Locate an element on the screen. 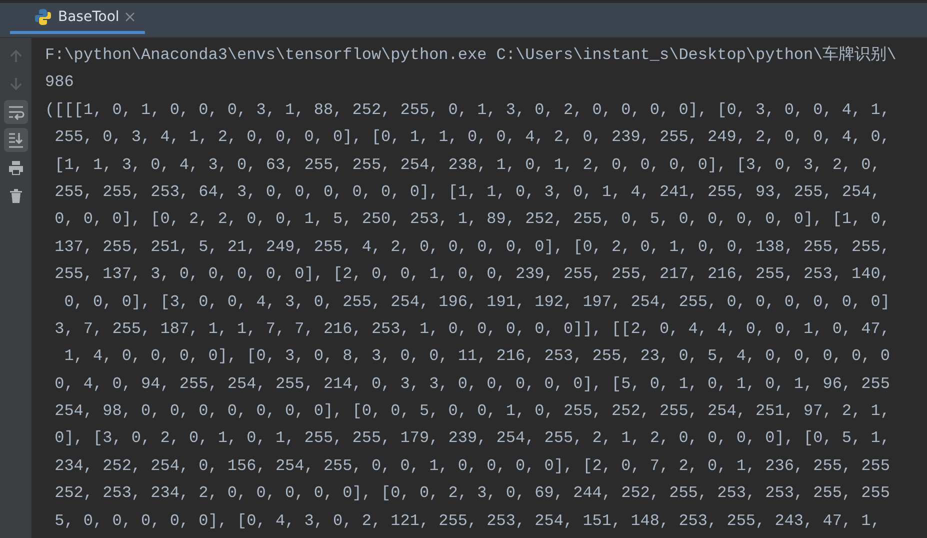  console-line: ([[[1, 0, 1, 0, 0, 0, 3, 1, 88, 252, 255, 0, 1, 3, 0, 2, 0, 0, 0, 0], [0, 3, 0, 0, 4, 1, is located at coordinates (467, 110).